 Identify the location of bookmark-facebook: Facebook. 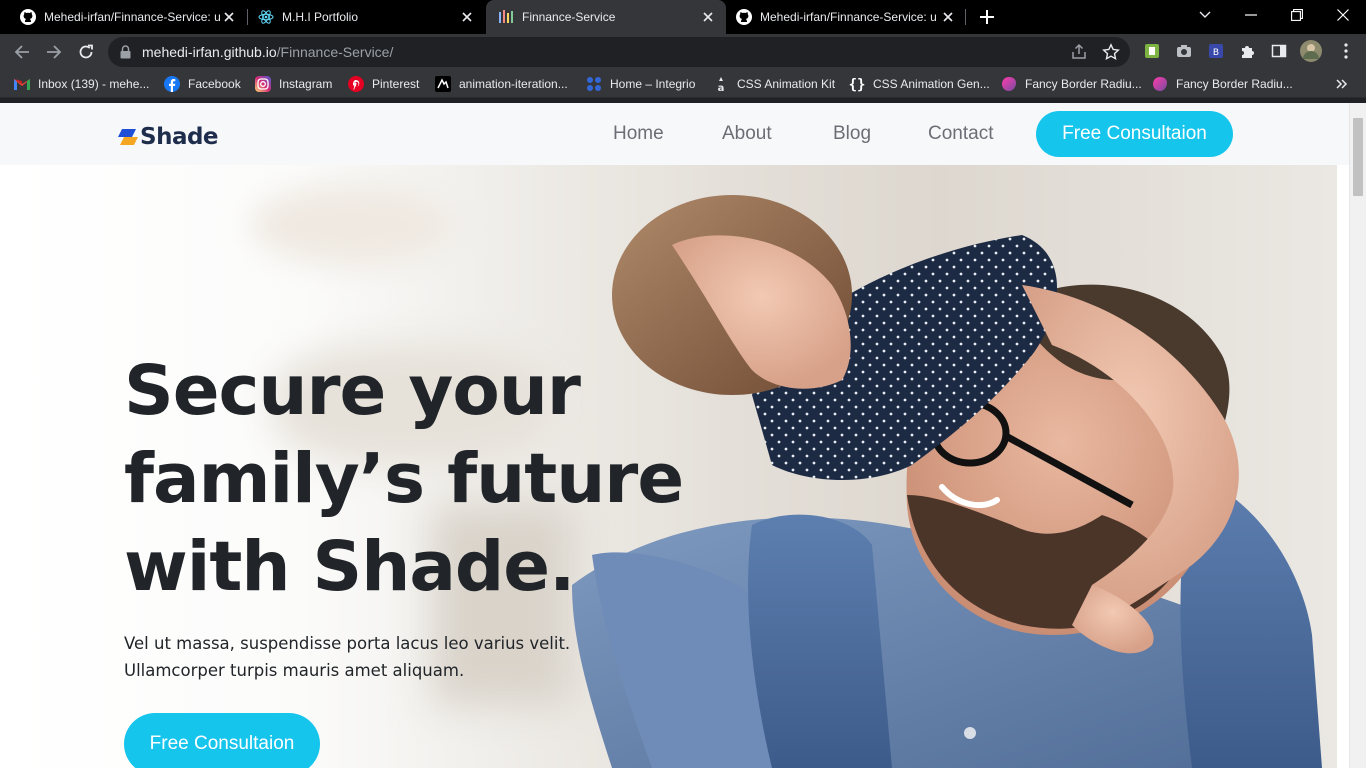
(202, 84).